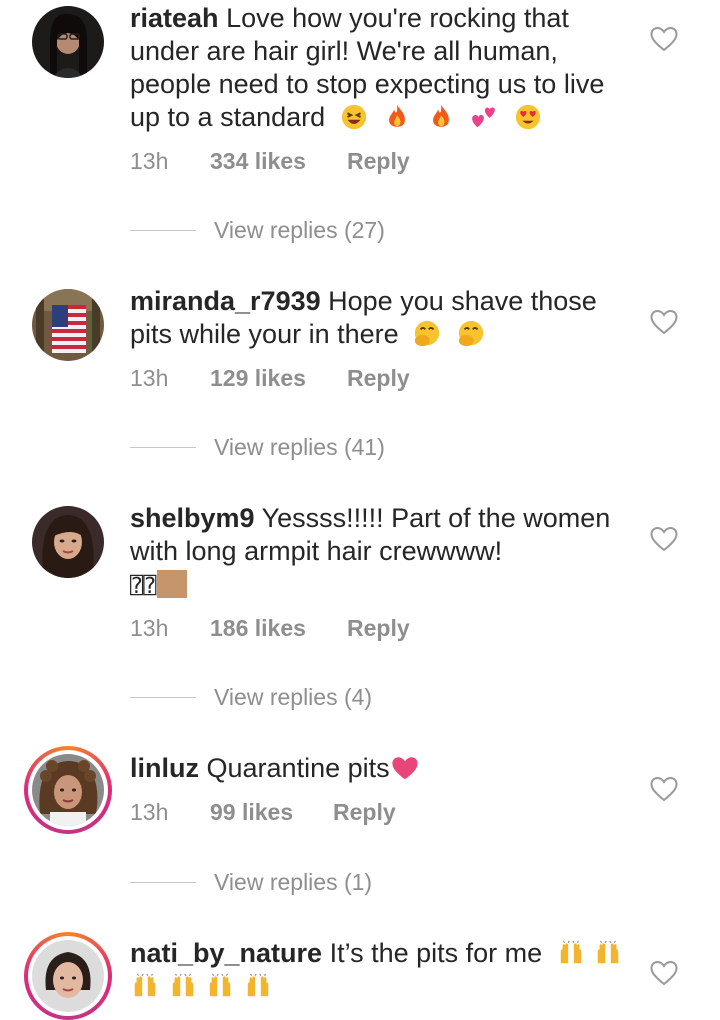 This screenshot has width=720, height=1020. I want to click on comment-text: linluz Quarantine pits, so click(382, 768).